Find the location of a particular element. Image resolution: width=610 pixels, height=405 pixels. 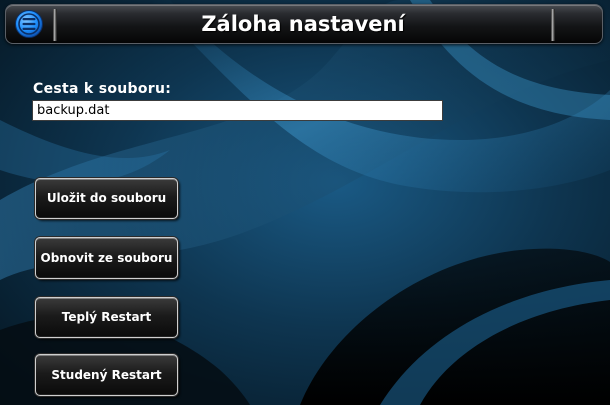

title-divider-right is located at coordinates (553, 25).